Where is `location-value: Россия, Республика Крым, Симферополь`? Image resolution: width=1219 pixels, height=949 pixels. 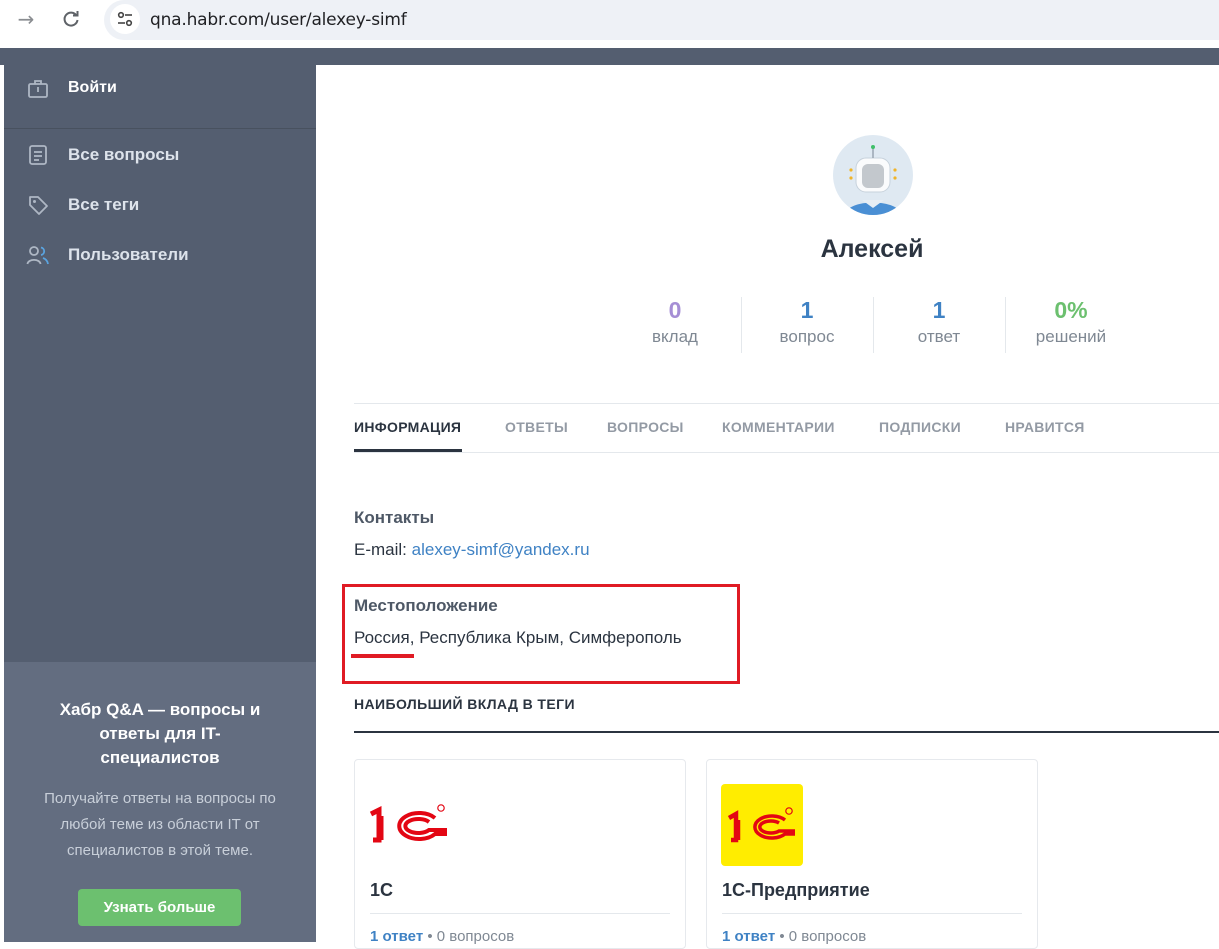 location-value: Россия, Республика Крым, Симферополь is located at coordinates (518, 638).